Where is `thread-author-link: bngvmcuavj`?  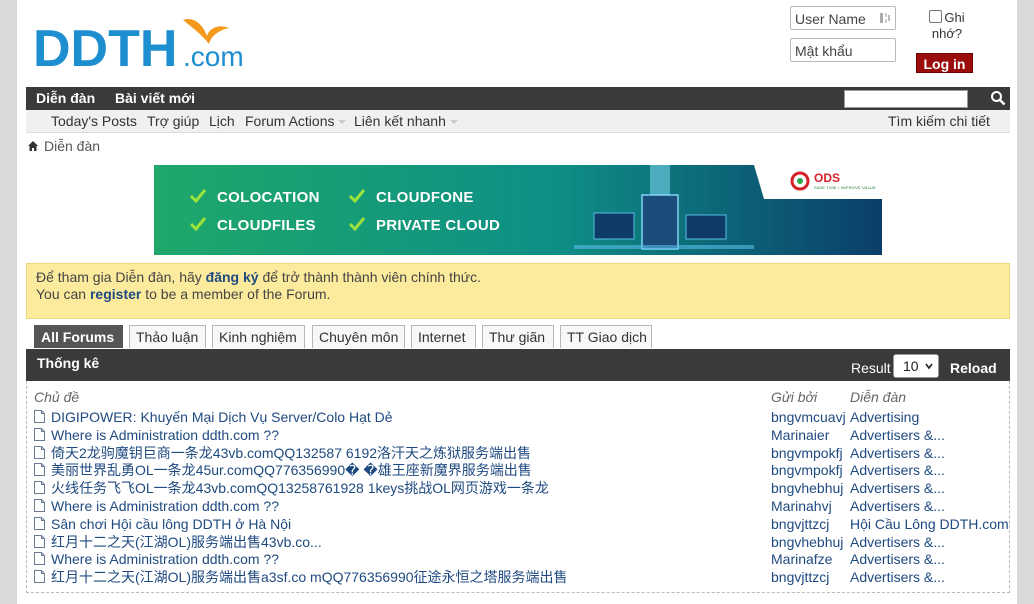
thread-author-link: bngvmcuavj is located at coordinates (808, 417).